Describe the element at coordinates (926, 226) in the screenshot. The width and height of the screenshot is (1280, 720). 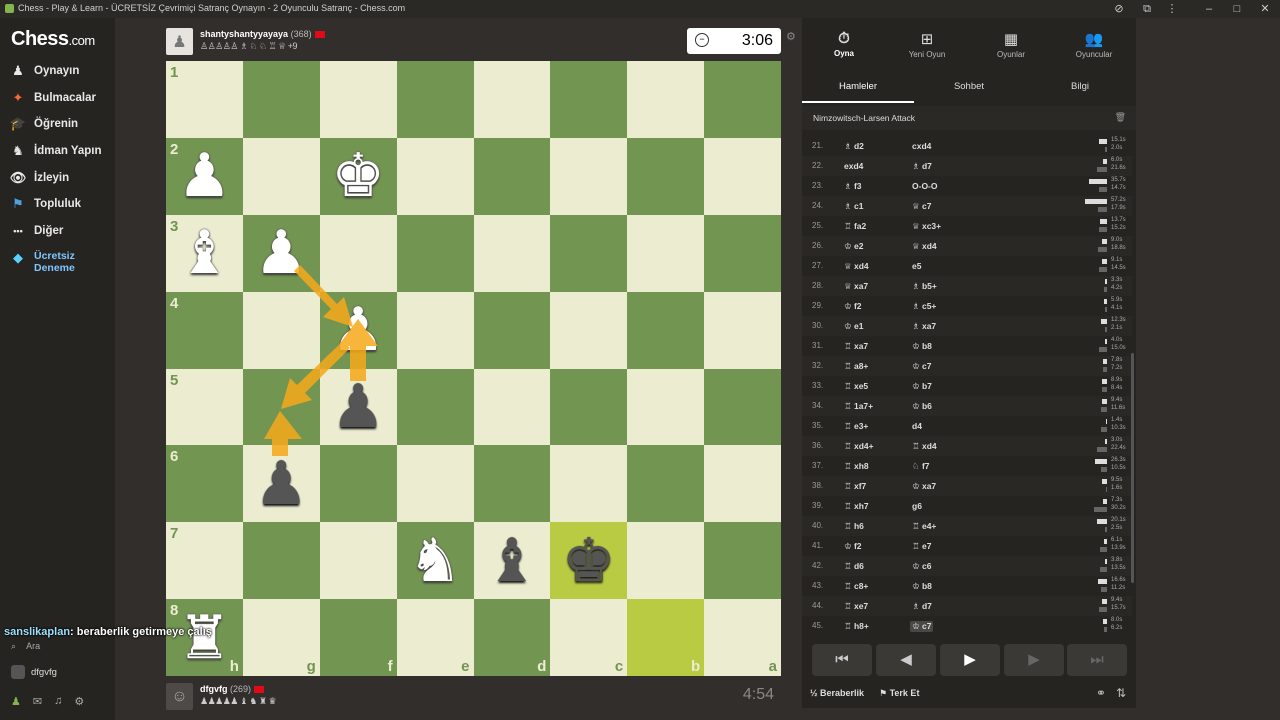
I see `black-move: ♕ xc3+` at that location.